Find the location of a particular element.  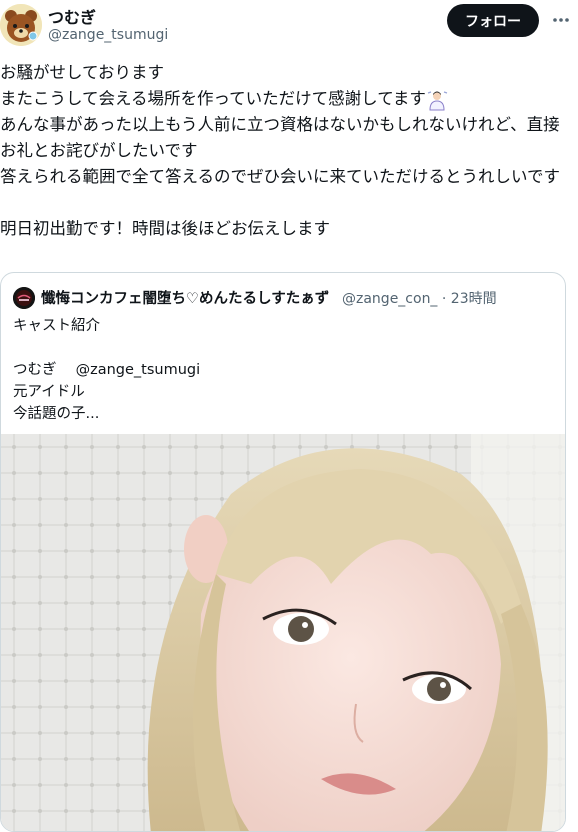

shop-logo-avatar-icon is located at coordinates (24, 298).